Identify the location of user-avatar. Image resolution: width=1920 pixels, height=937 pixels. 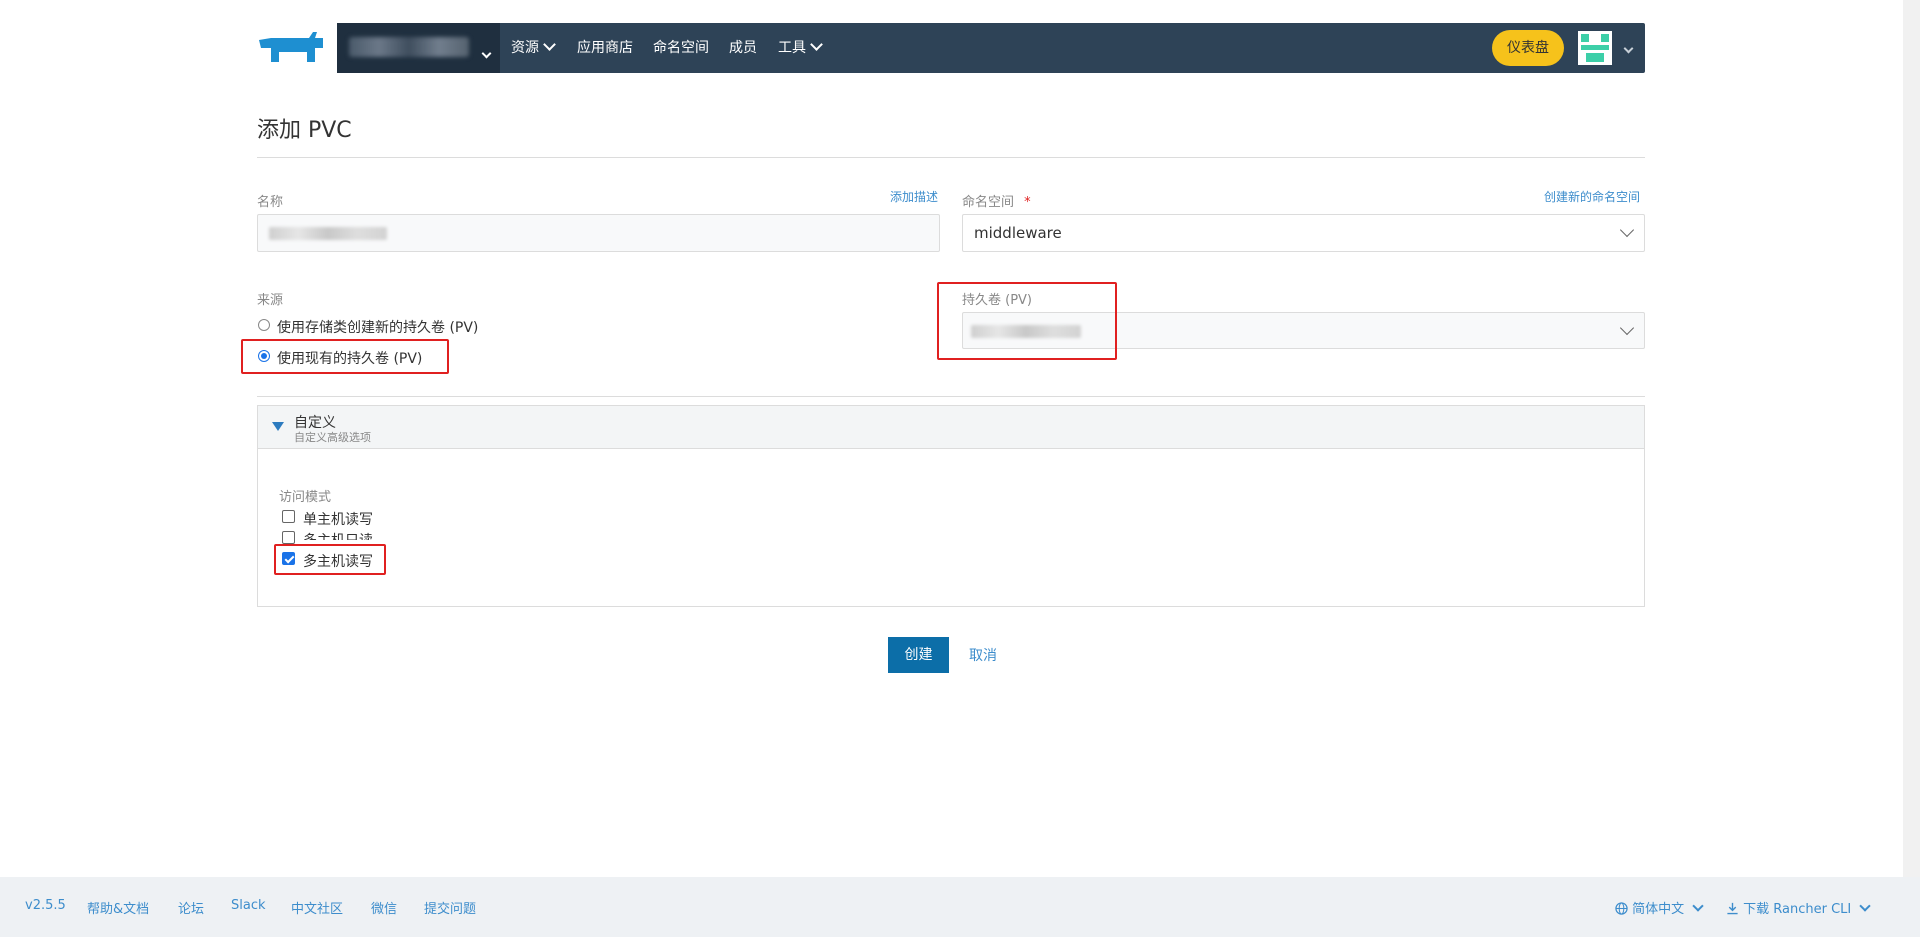
(1595, 48).